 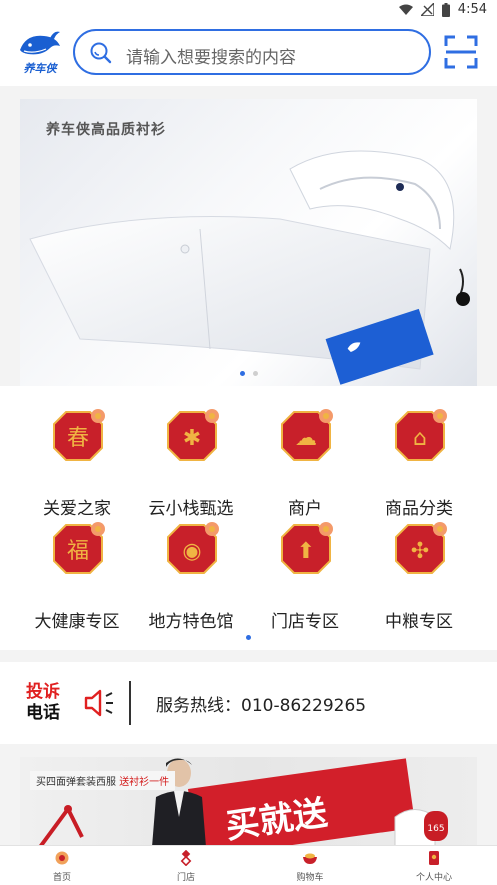 I want to click on home-icon, so click(x=62, y=858).